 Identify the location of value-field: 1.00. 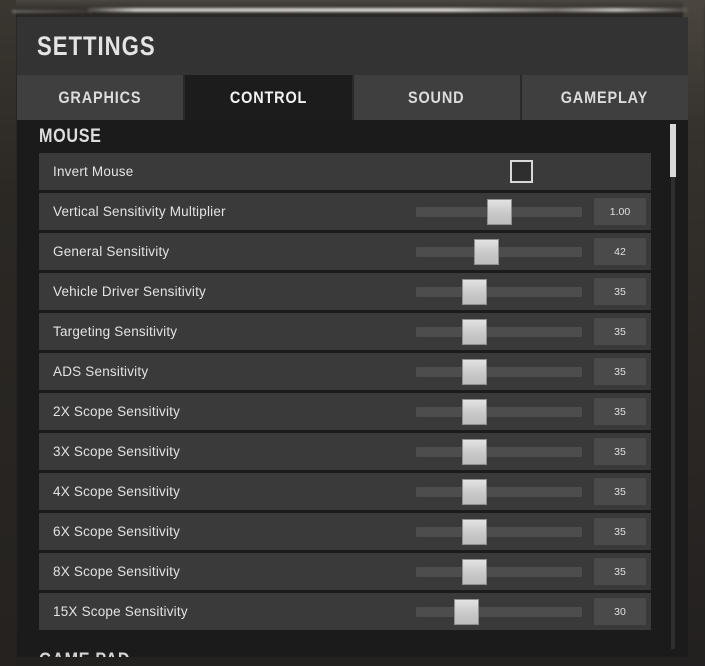
(620, 211).